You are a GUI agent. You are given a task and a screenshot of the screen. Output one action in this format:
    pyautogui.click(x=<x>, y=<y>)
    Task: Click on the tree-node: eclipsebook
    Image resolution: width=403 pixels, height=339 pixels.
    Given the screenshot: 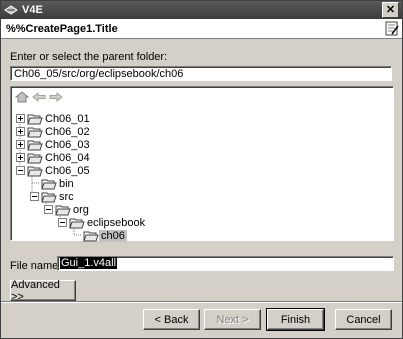 What is the action you would take?
    pyautogui.click(x=102, y=222)
    